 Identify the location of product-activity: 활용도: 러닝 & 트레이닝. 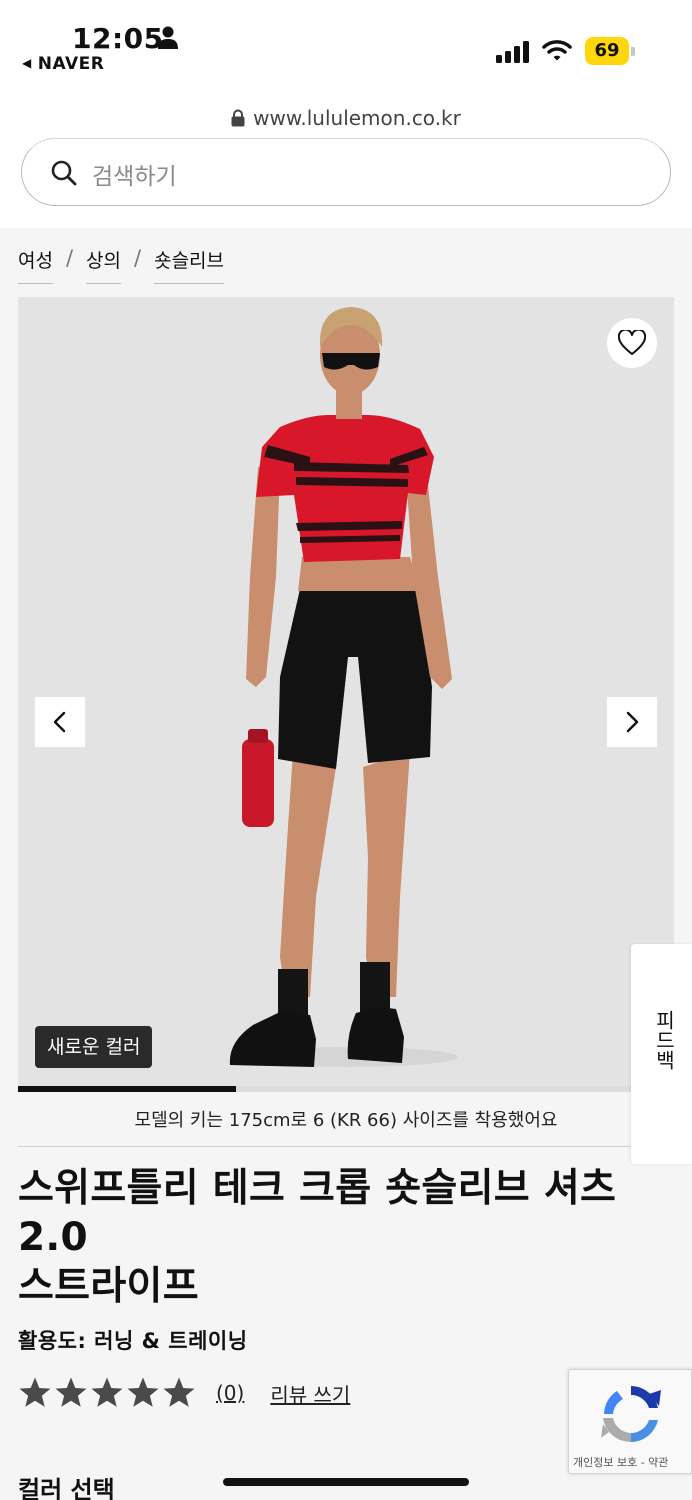
(133, 1341).